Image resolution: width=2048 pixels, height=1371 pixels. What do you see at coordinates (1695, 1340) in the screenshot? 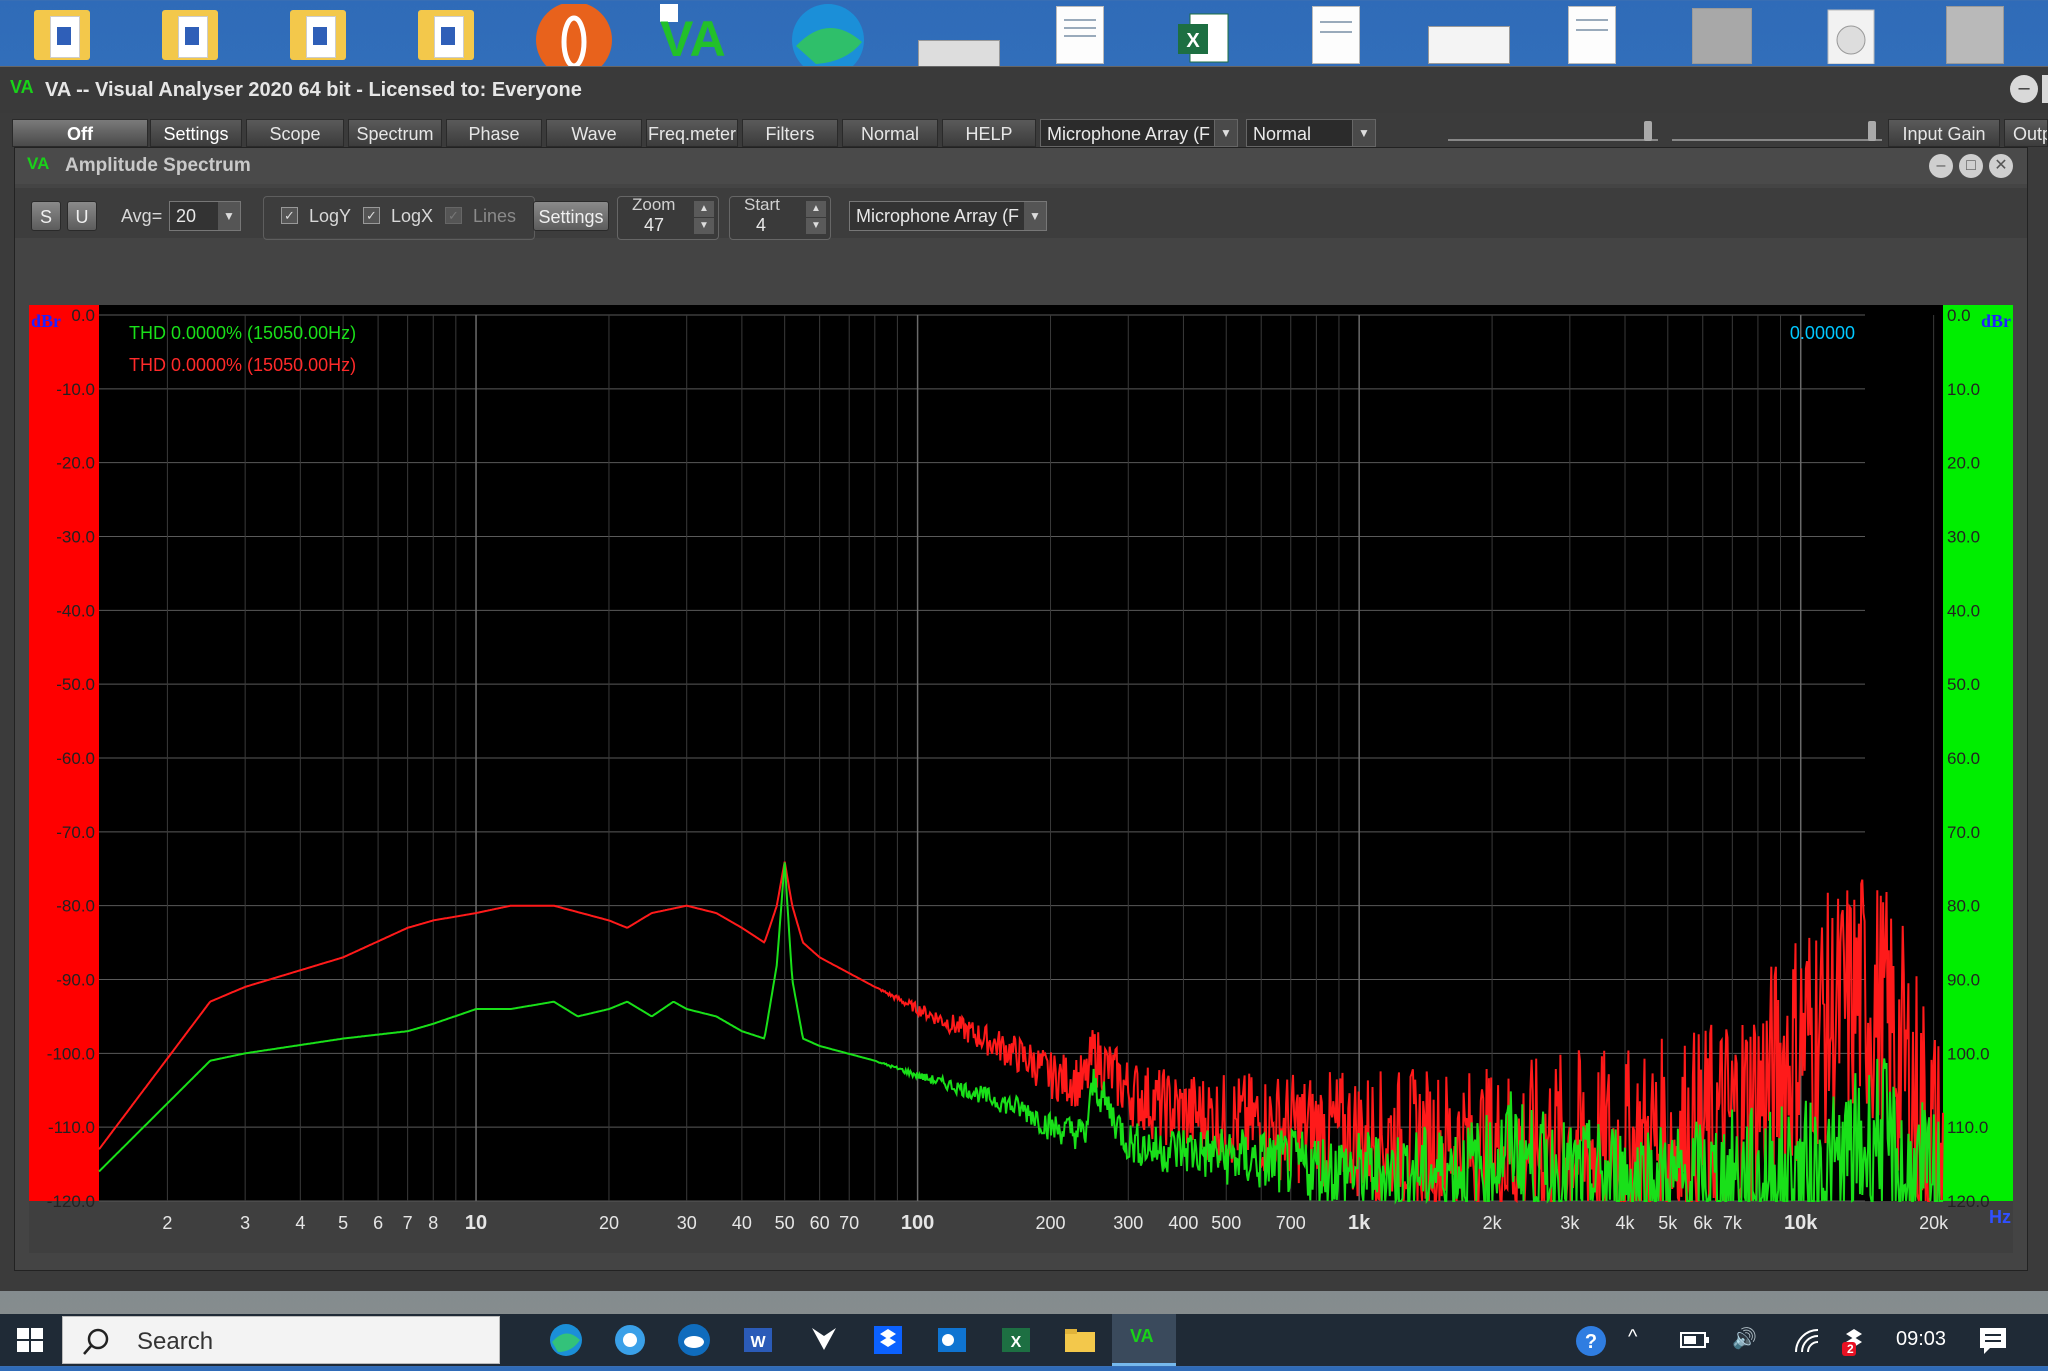
I see `battery-icon` at bounding box center [1695, 1340].